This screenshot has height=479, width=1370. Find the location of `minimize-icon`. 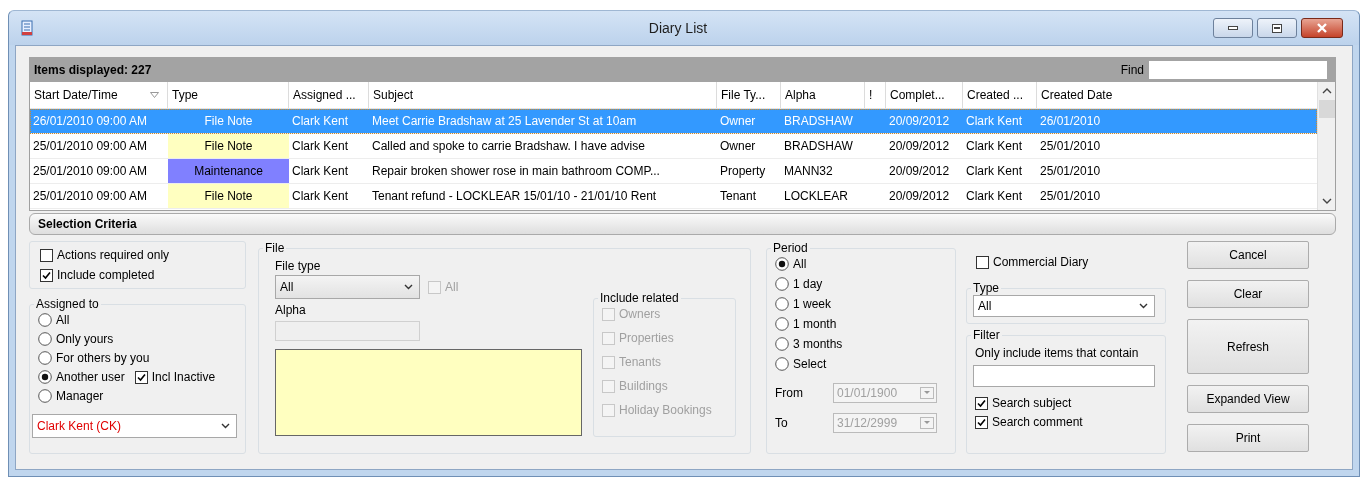

minimize-icon is located at coordinates (1233, 28).